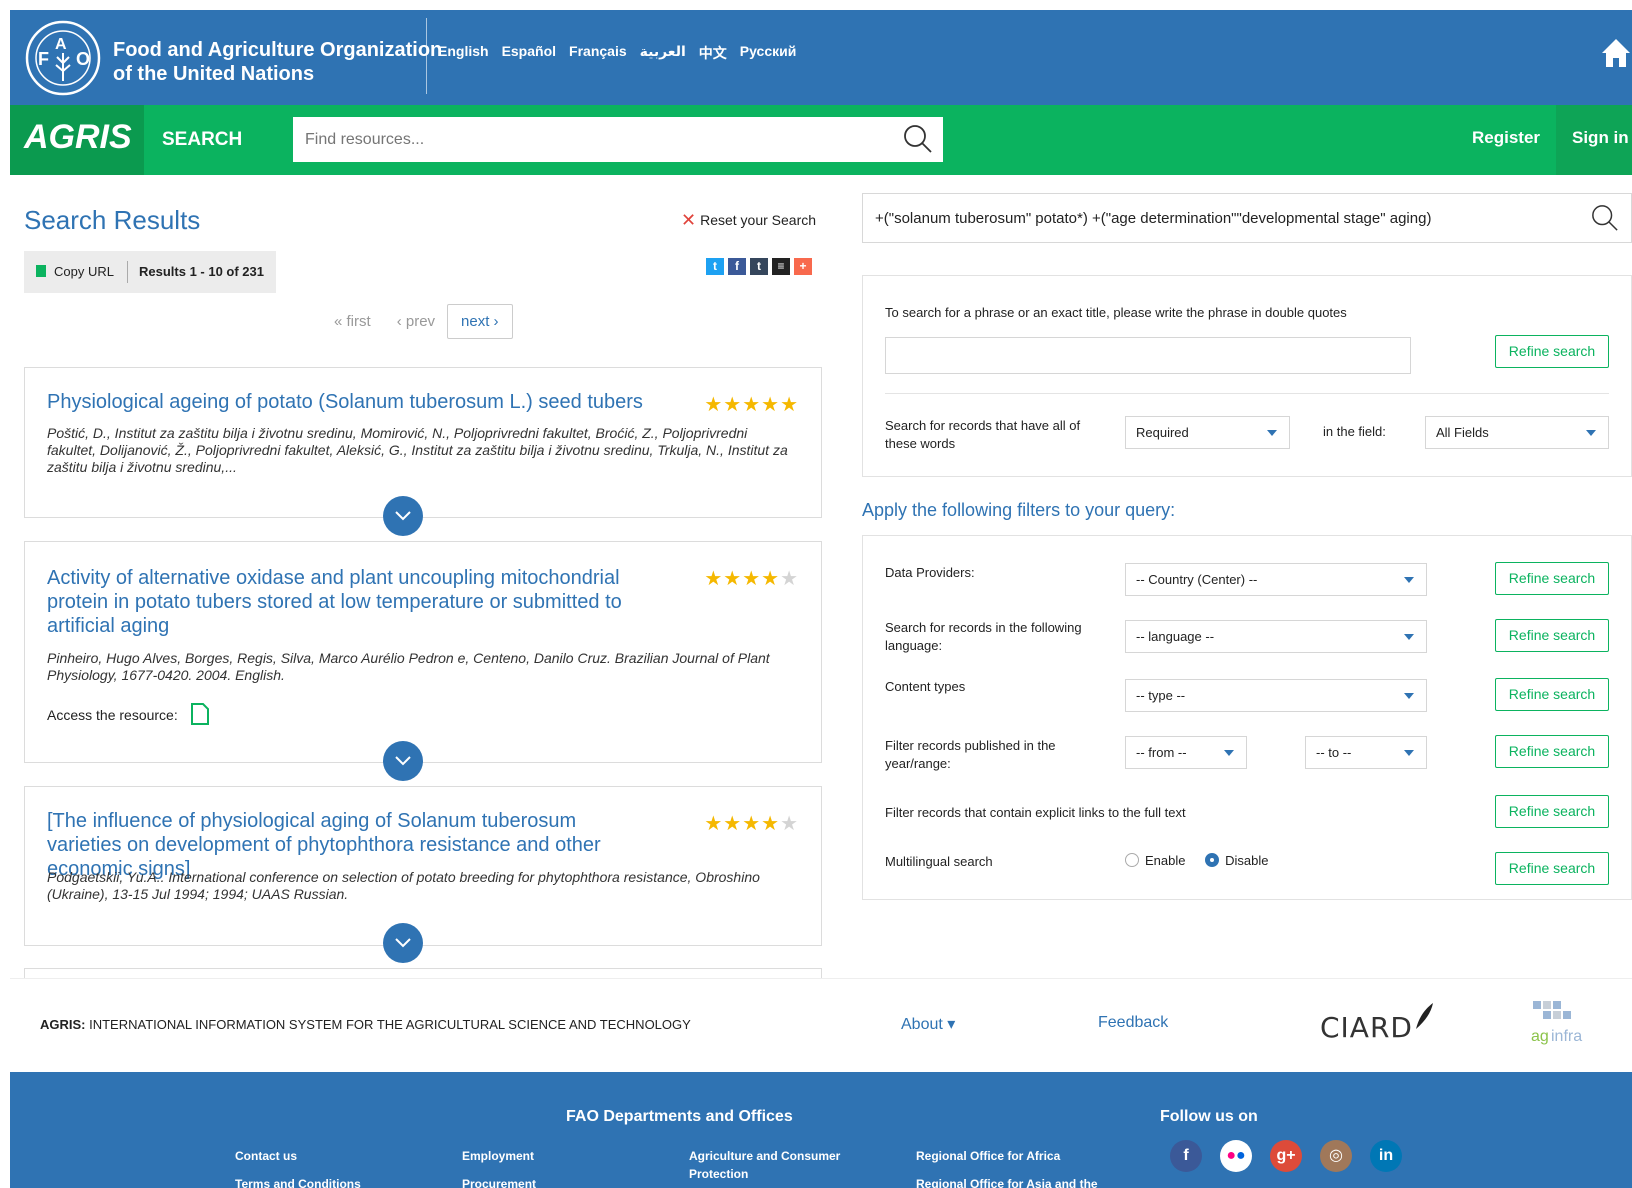  Describe the element at coordinates (1276, 636) in the screenshot. I see `language-select: -- language --` at that location.